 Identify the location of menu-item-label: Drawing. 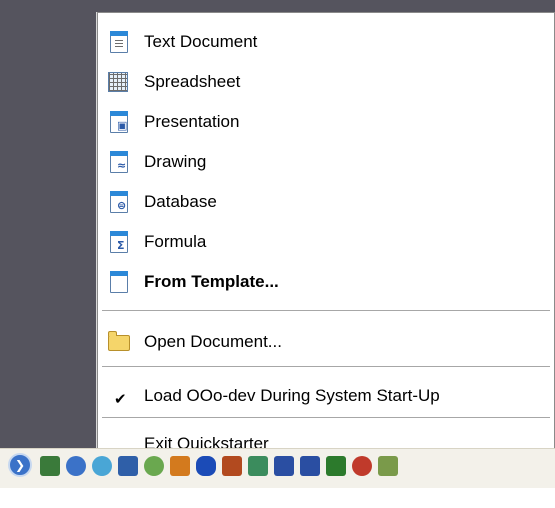
(175, 161).